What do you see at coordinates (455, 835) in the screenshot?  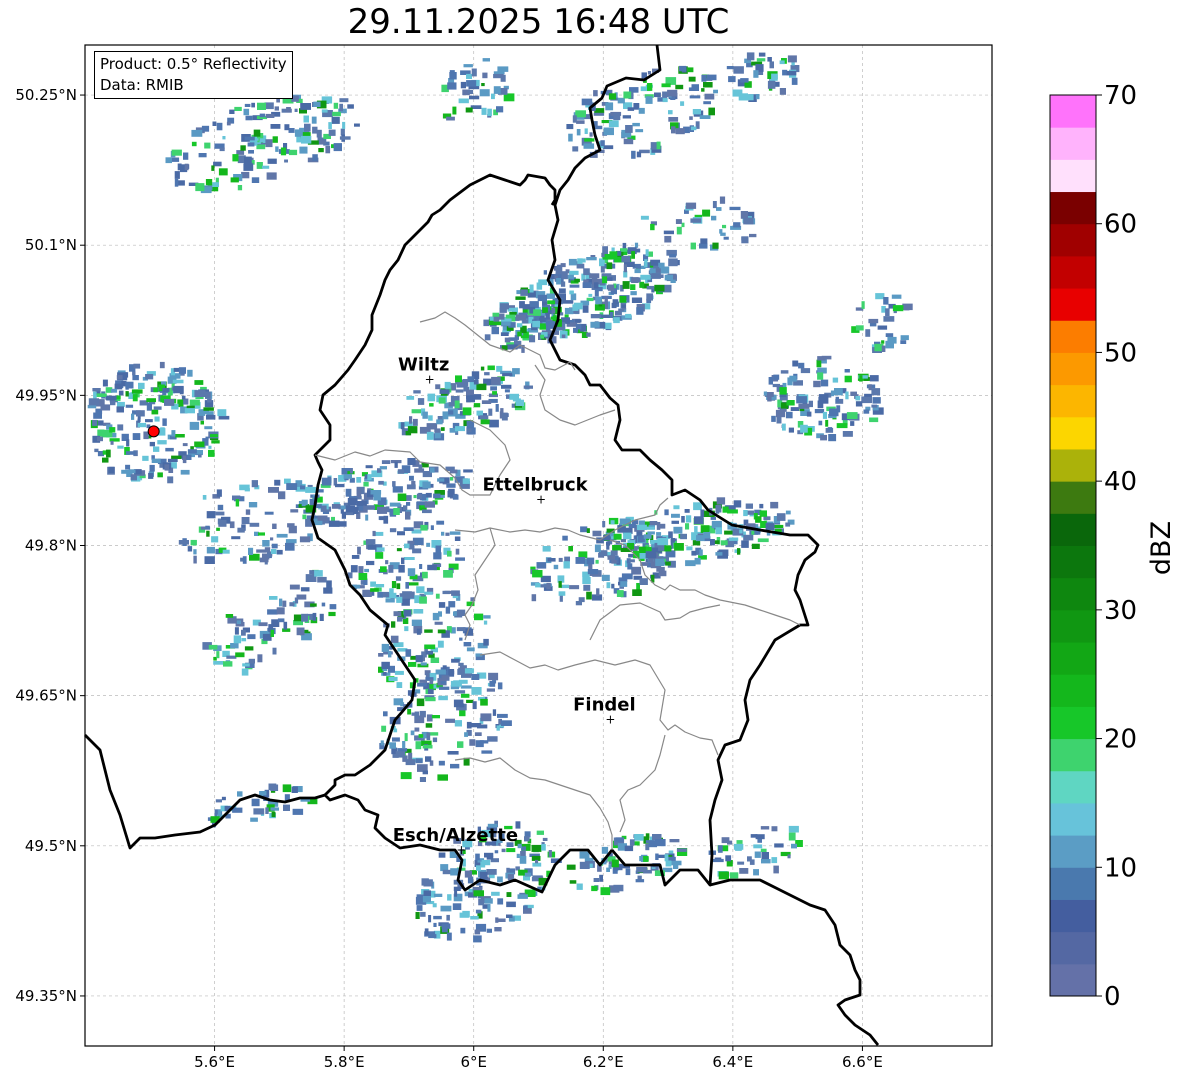 I see `city-label: Esch/Alzette` at bounding box center [455, 835].